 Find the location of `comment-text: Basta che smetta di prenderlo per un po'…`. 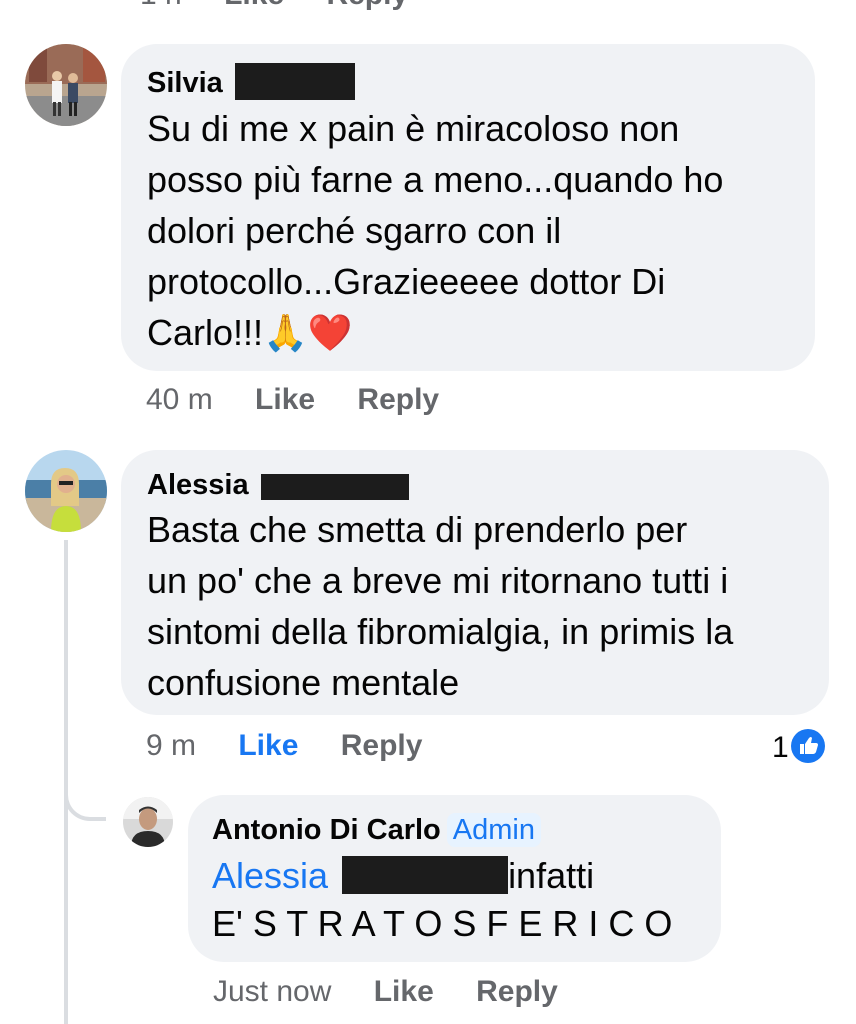

comment-text: Basta che smetta di prenderlo per un po'… is located at coordinates (440, 606).